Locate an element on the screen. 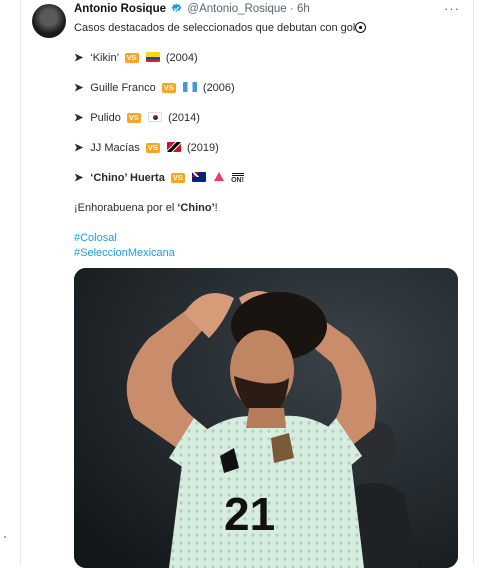 This screenshot has height=568, width=488. case-year: (2019) is located at coordinates (203, 148).